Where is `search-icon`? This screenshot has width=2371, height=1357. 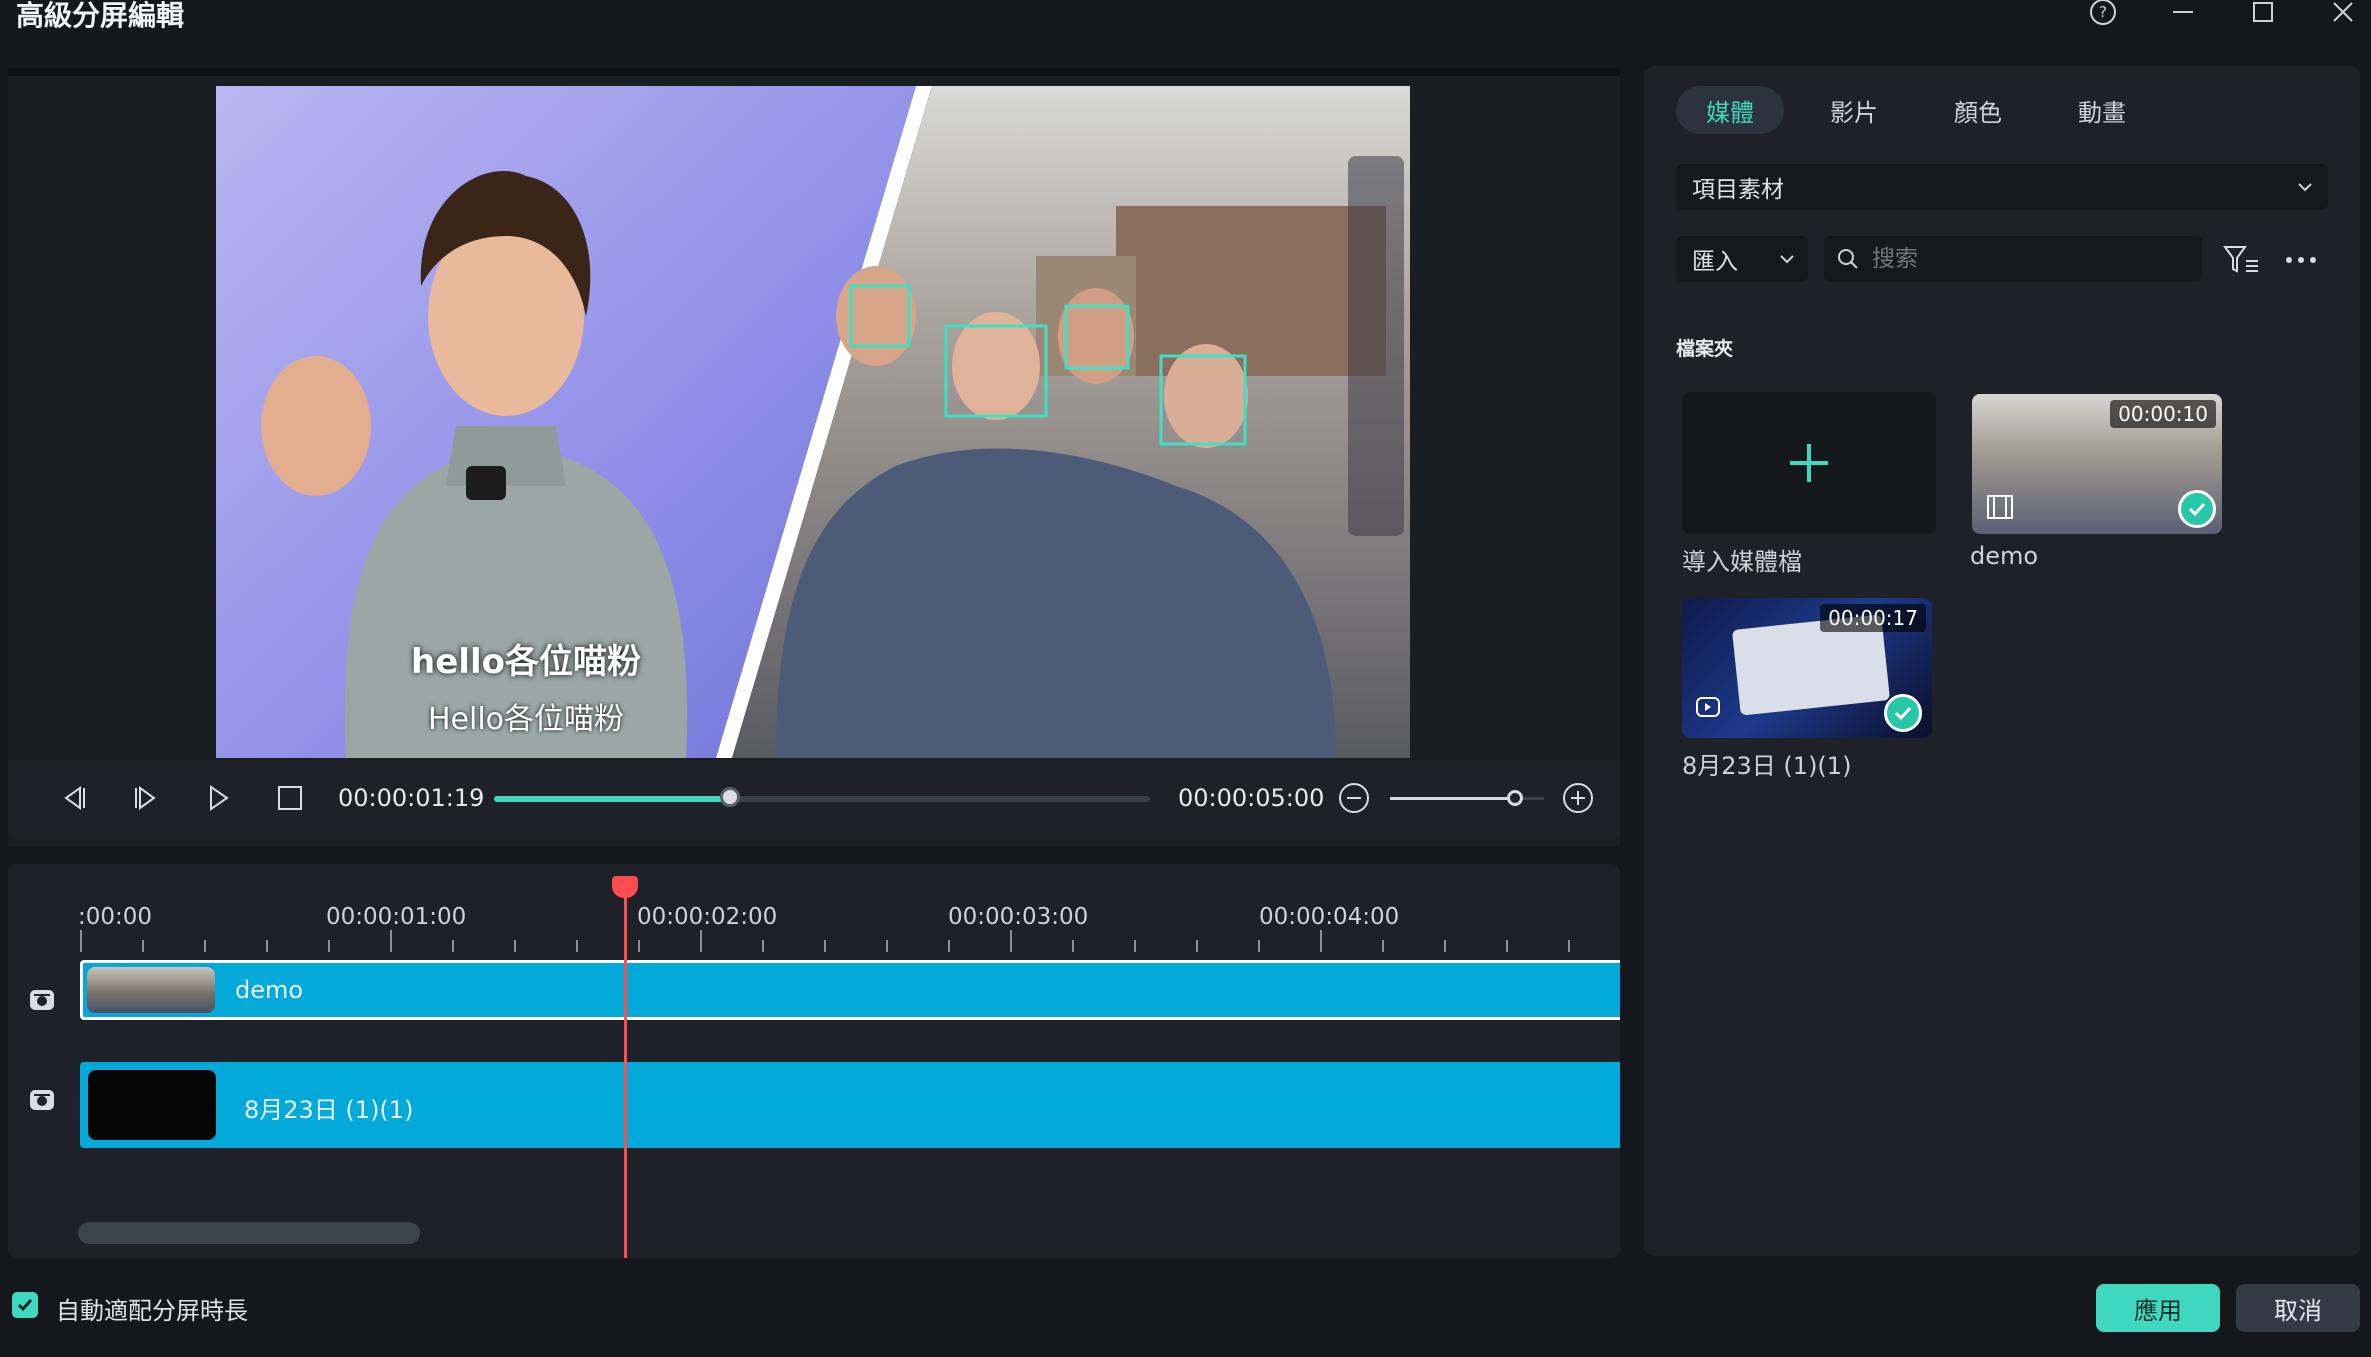
search-icon is located at coordinates (1848, 259).